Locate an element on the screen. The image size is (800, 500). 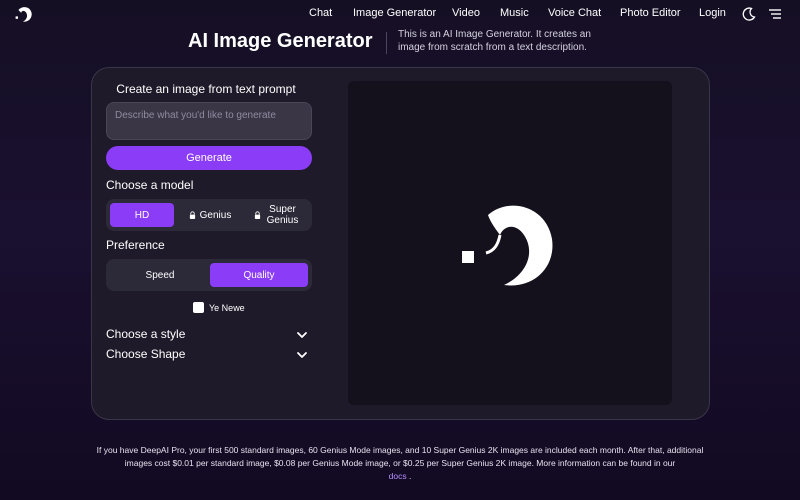
nav-voice-chat: Voice Chat is located at coordinates (574, 13).